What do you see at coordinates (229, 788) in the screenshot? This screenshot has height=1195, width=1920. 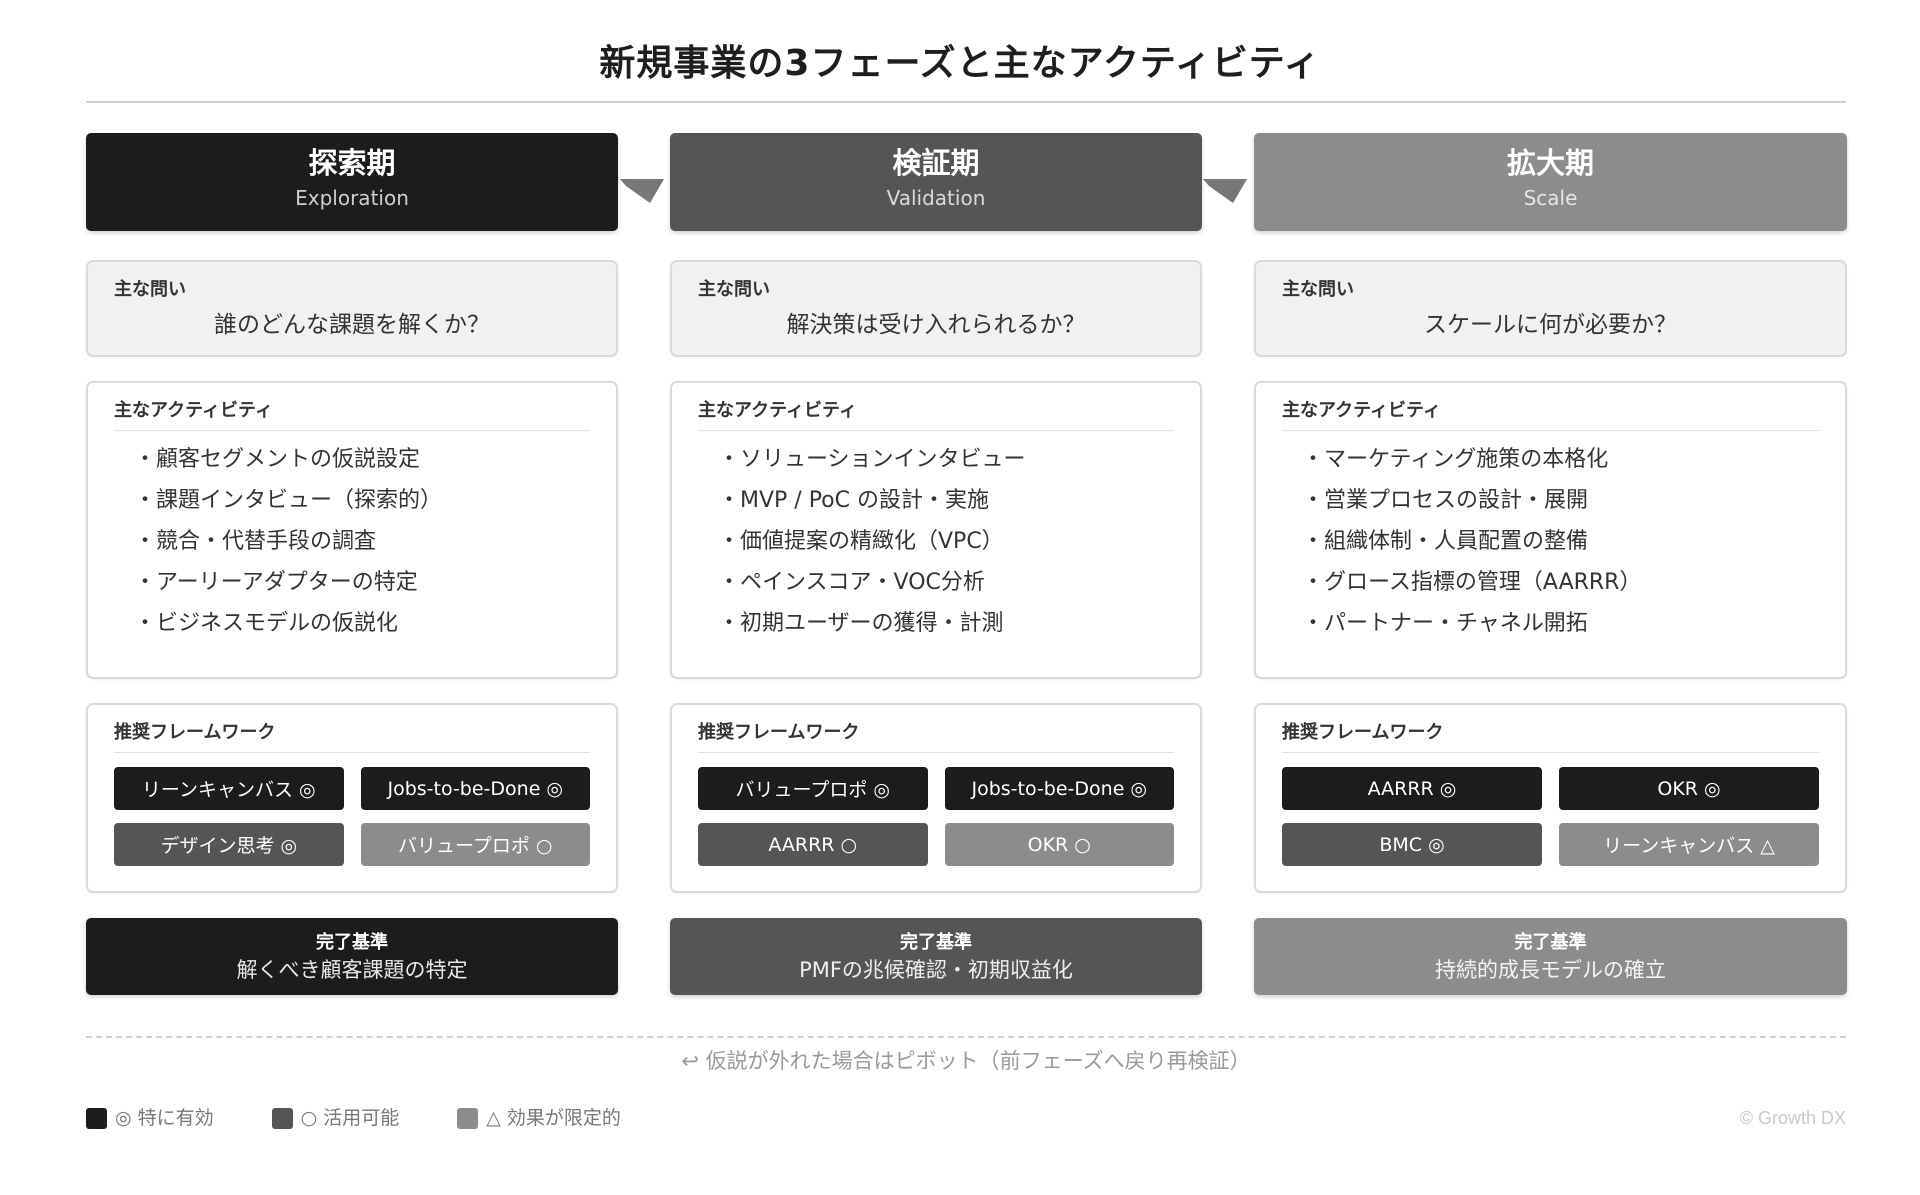 I see `framework-pill: リーンキャンバス ◎` at bounding box center [229, 788].